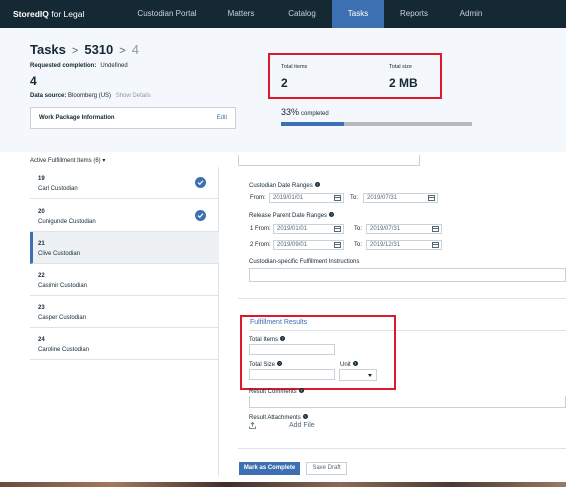  I want to click on active-items-dropdown: Active Fulfillment Items (6) ▾, so click(67, 160).